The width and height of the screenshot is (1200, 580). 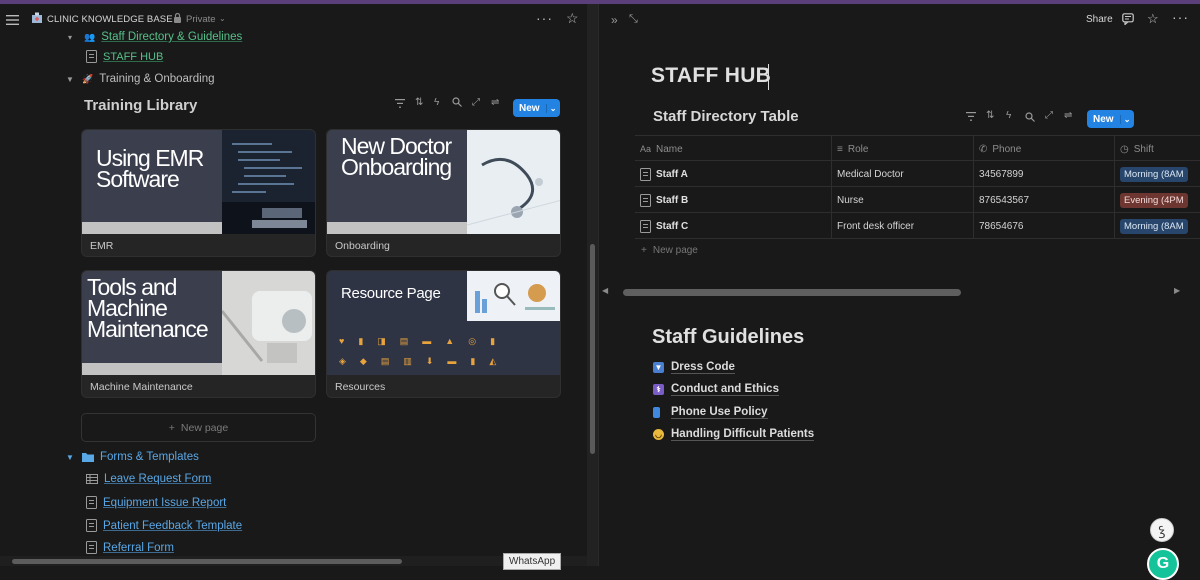 What do you see at coordinates (1157, 200) in the screenshot?
I see `shift-cell: Evening (4PM` at bounding box center [1157, 200].